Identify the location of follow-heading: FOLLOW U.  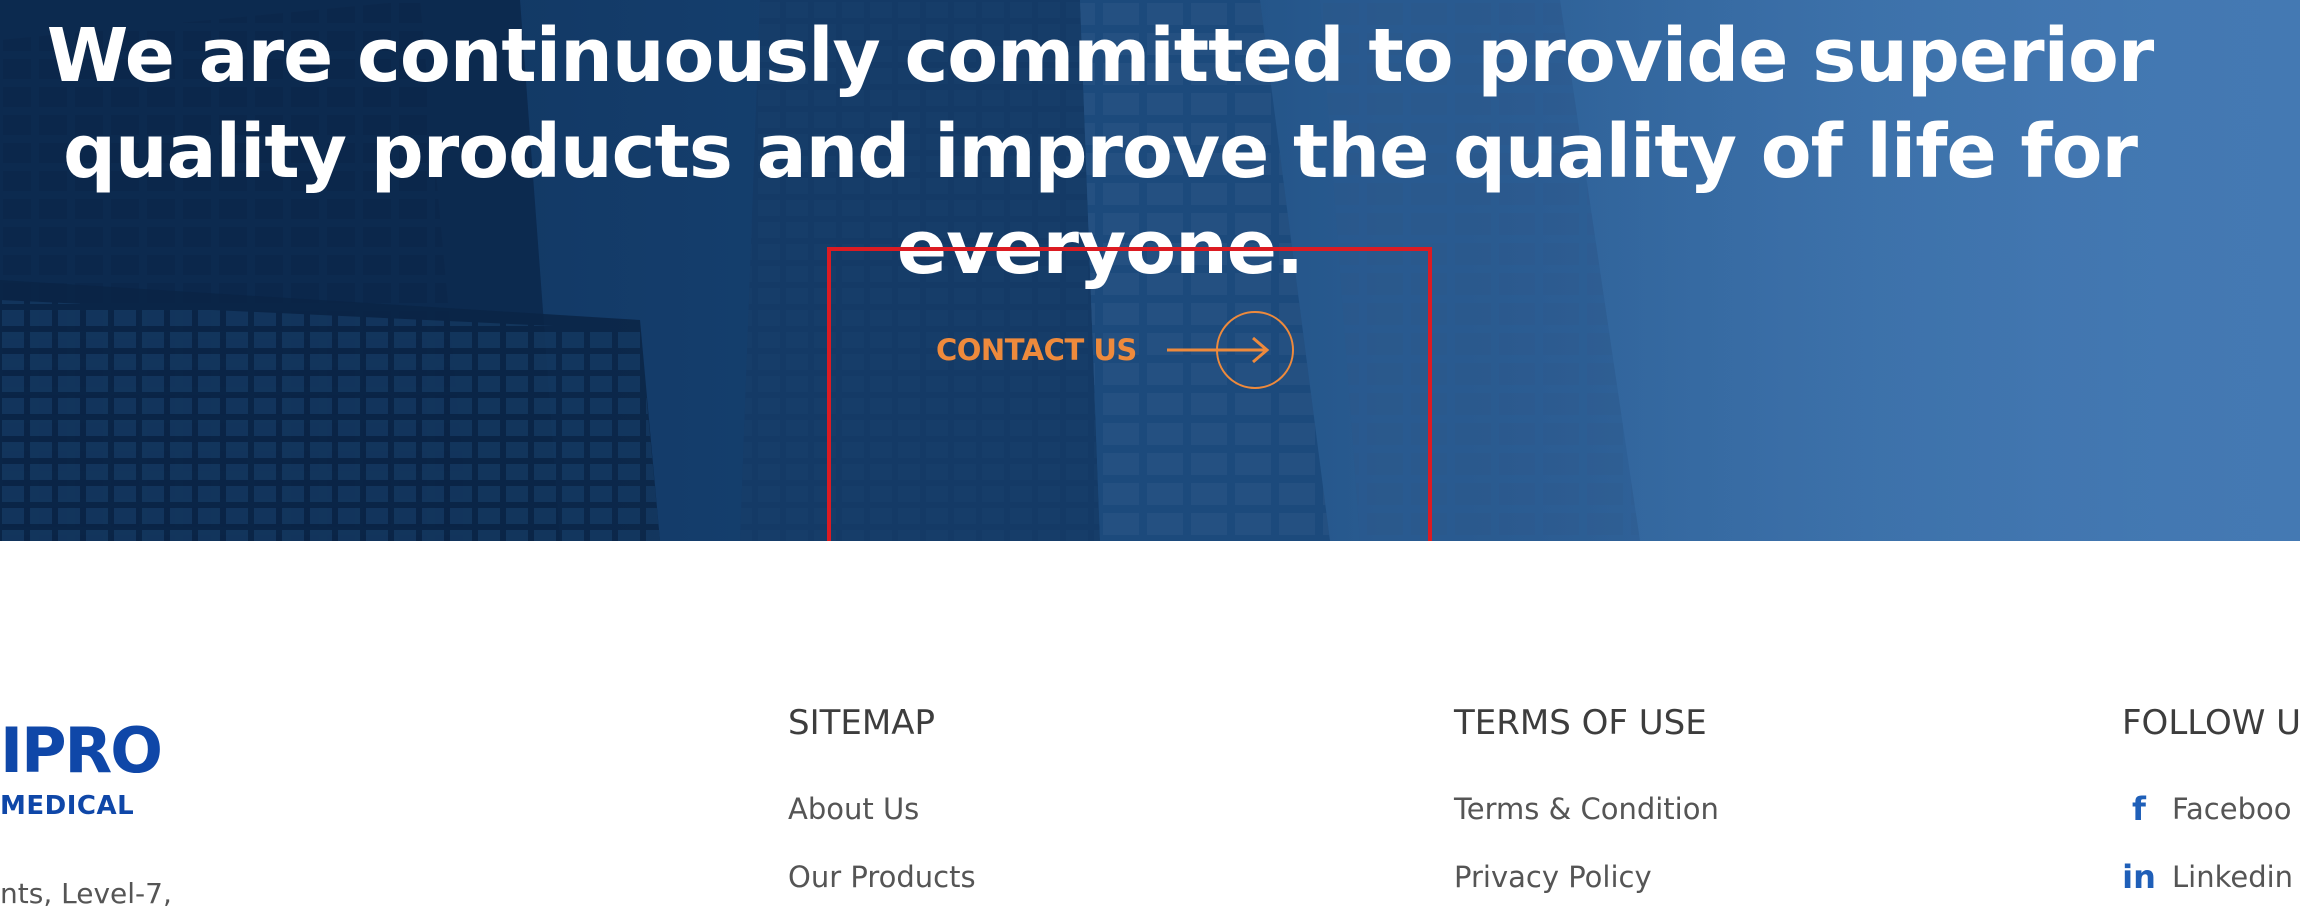
(2211, 723).